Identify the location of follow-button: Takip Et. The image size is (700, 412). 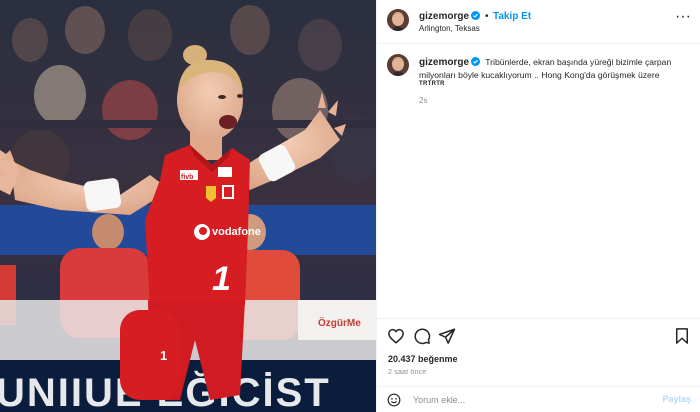
(512, 16).